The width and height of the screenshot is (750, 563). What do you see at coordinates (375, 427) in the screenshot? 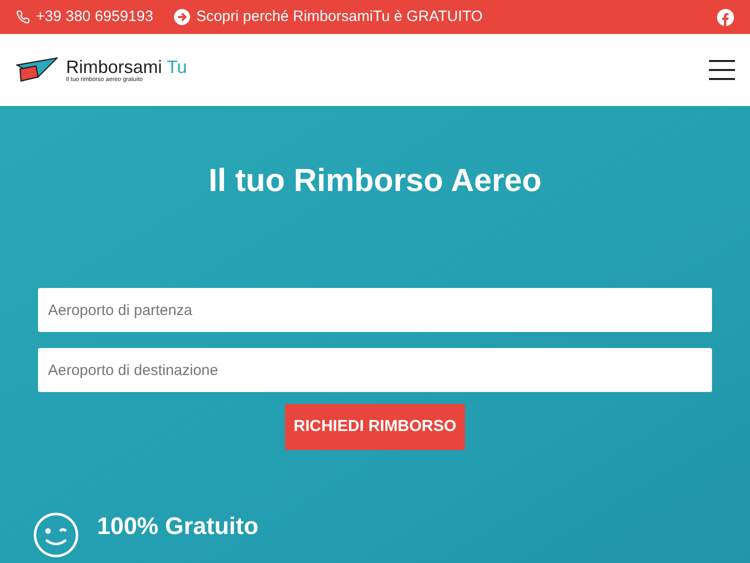
I see `submit-button: RICHIEDI RIMBORSO` at bounding box center [375, 427].